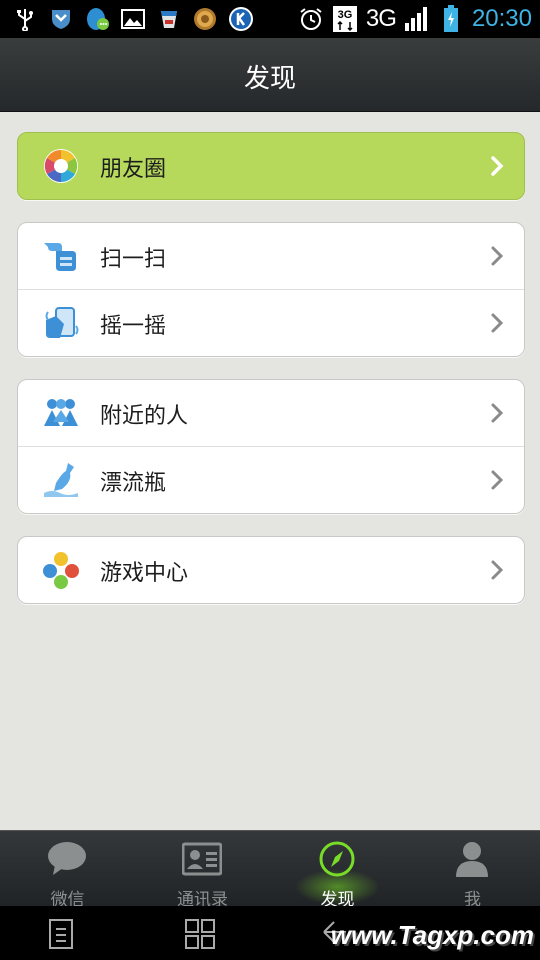  Describe the element at coordinates (270, 19) in the screenshot. I see `status-bar: 3G 3G 20:30` at that location.